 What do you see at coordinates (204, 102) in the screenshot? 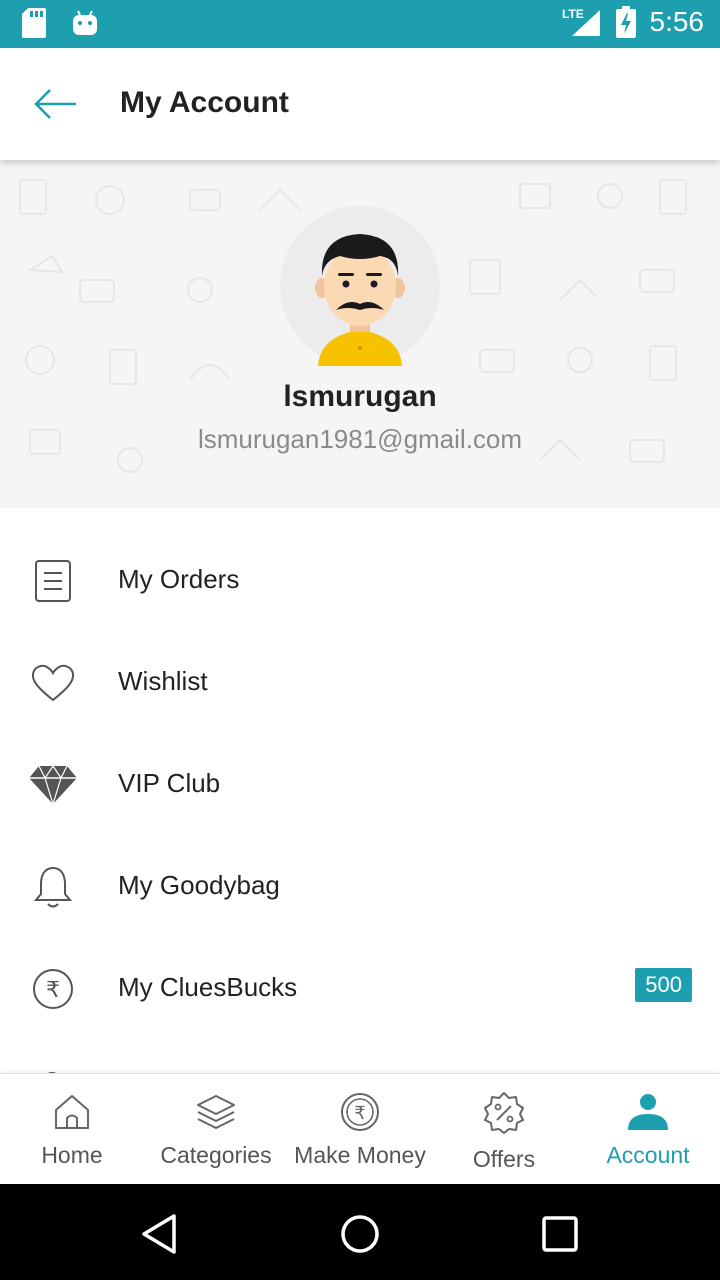
I see `page-title: My Account` at bounding box center [204, 102].